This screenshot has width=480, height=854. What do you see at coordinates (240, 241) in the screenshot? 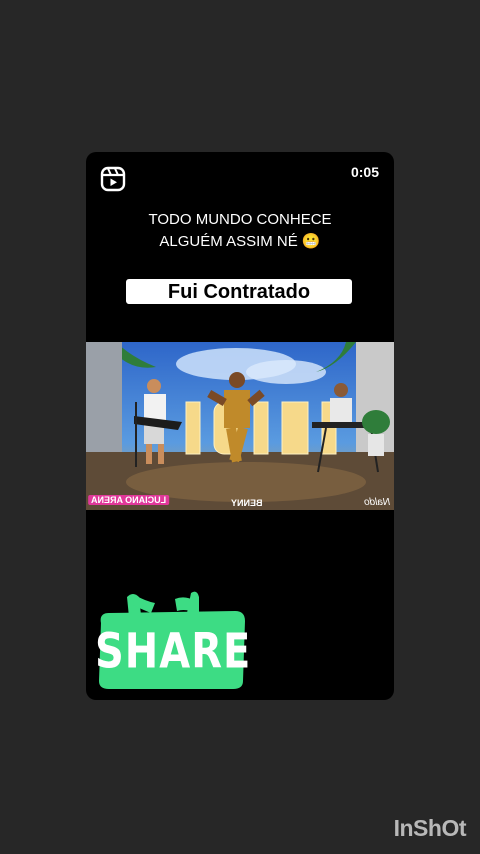
I see `caption-line-2: ALGUÉM ASSIM NÉ 😬` at bounding box center [240, 241].